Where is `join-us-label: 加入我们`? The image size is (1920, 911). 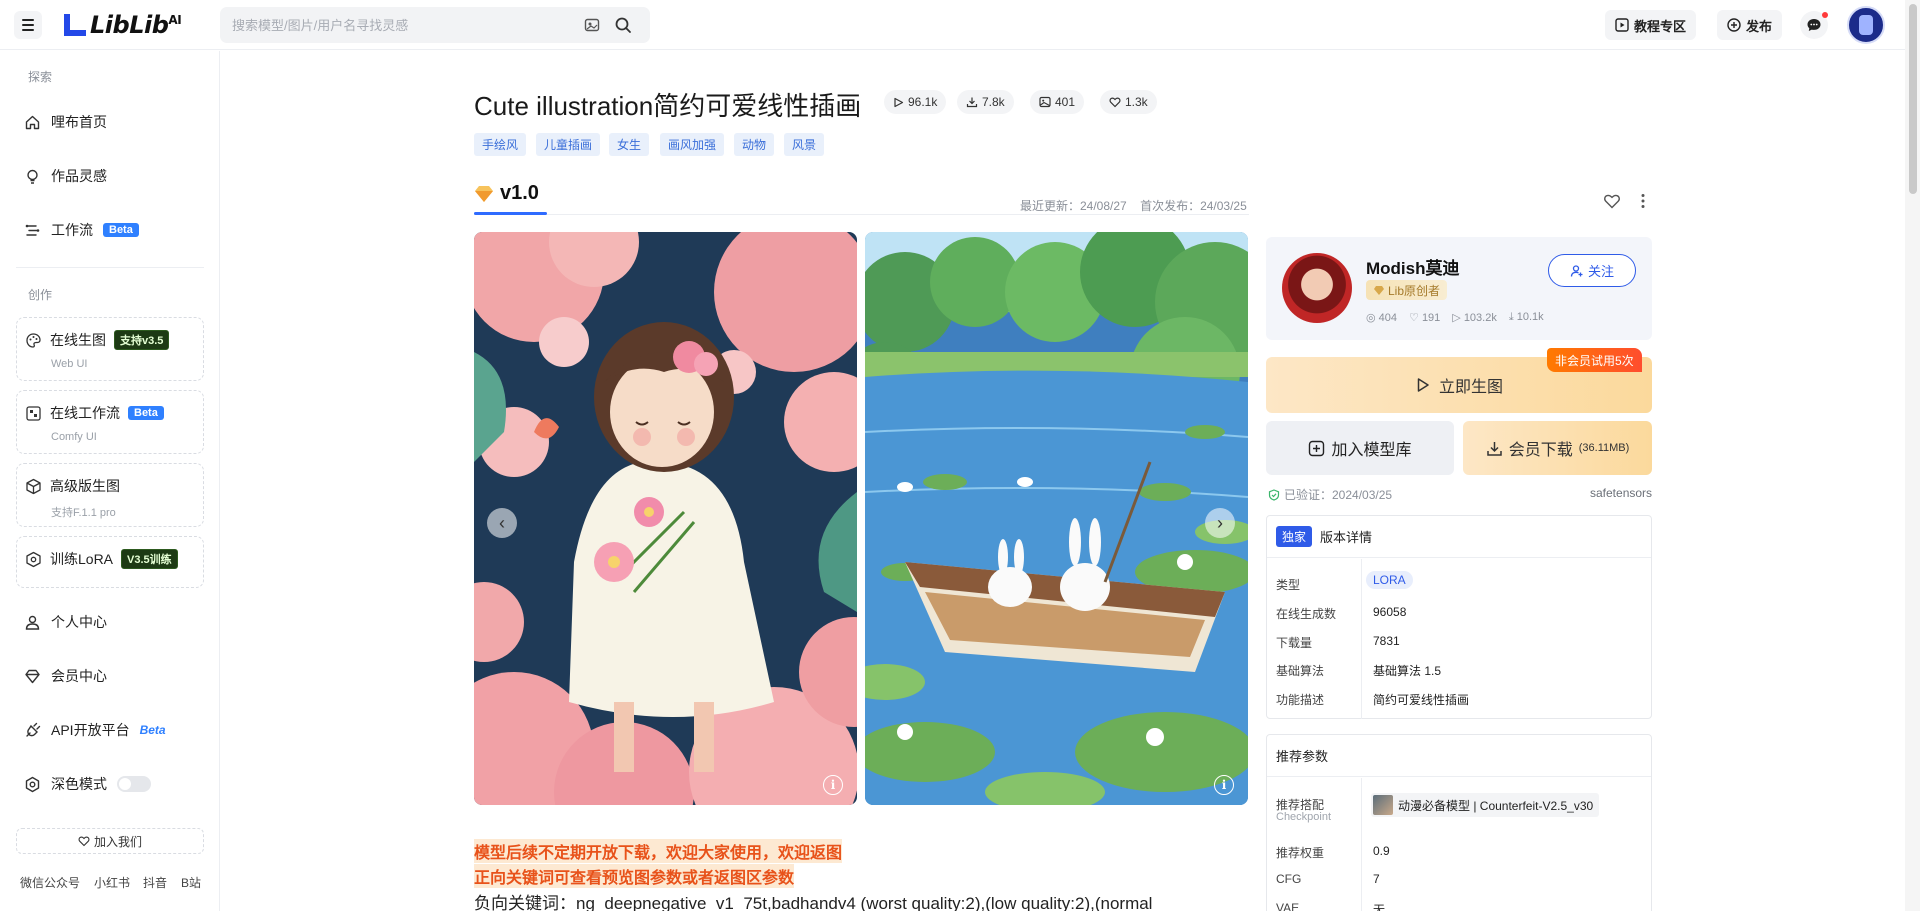
join-us-label: 加入我们 is located at coordinates (117, 841).